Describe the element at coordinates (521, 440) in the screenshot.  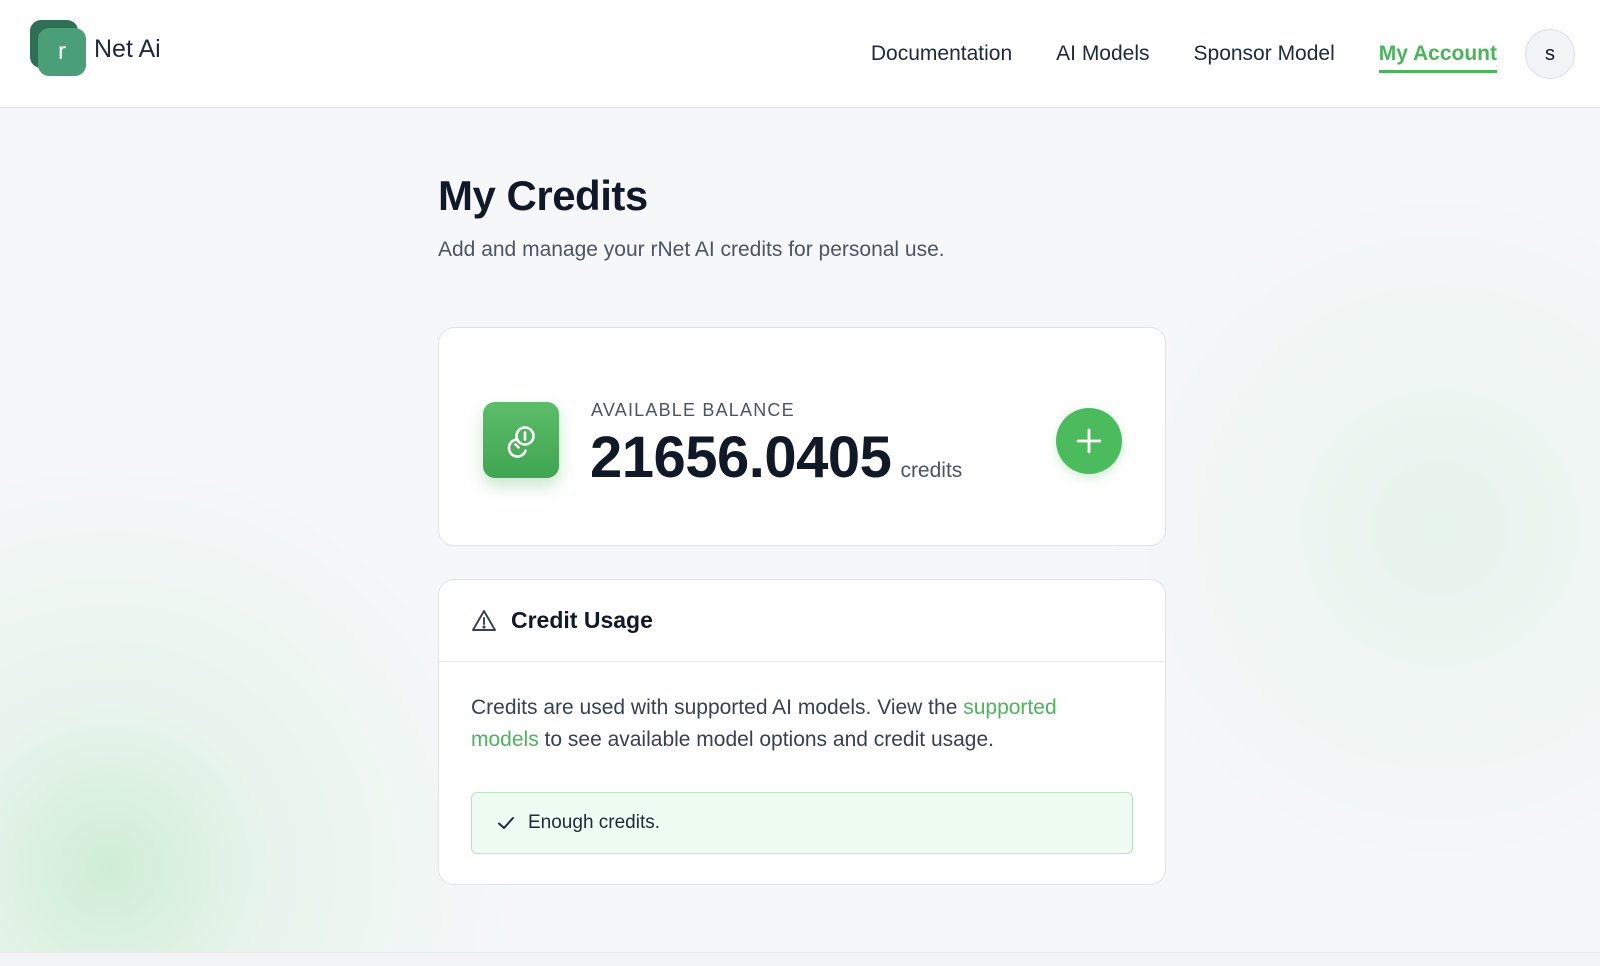
I see `coins-icon` at that location.